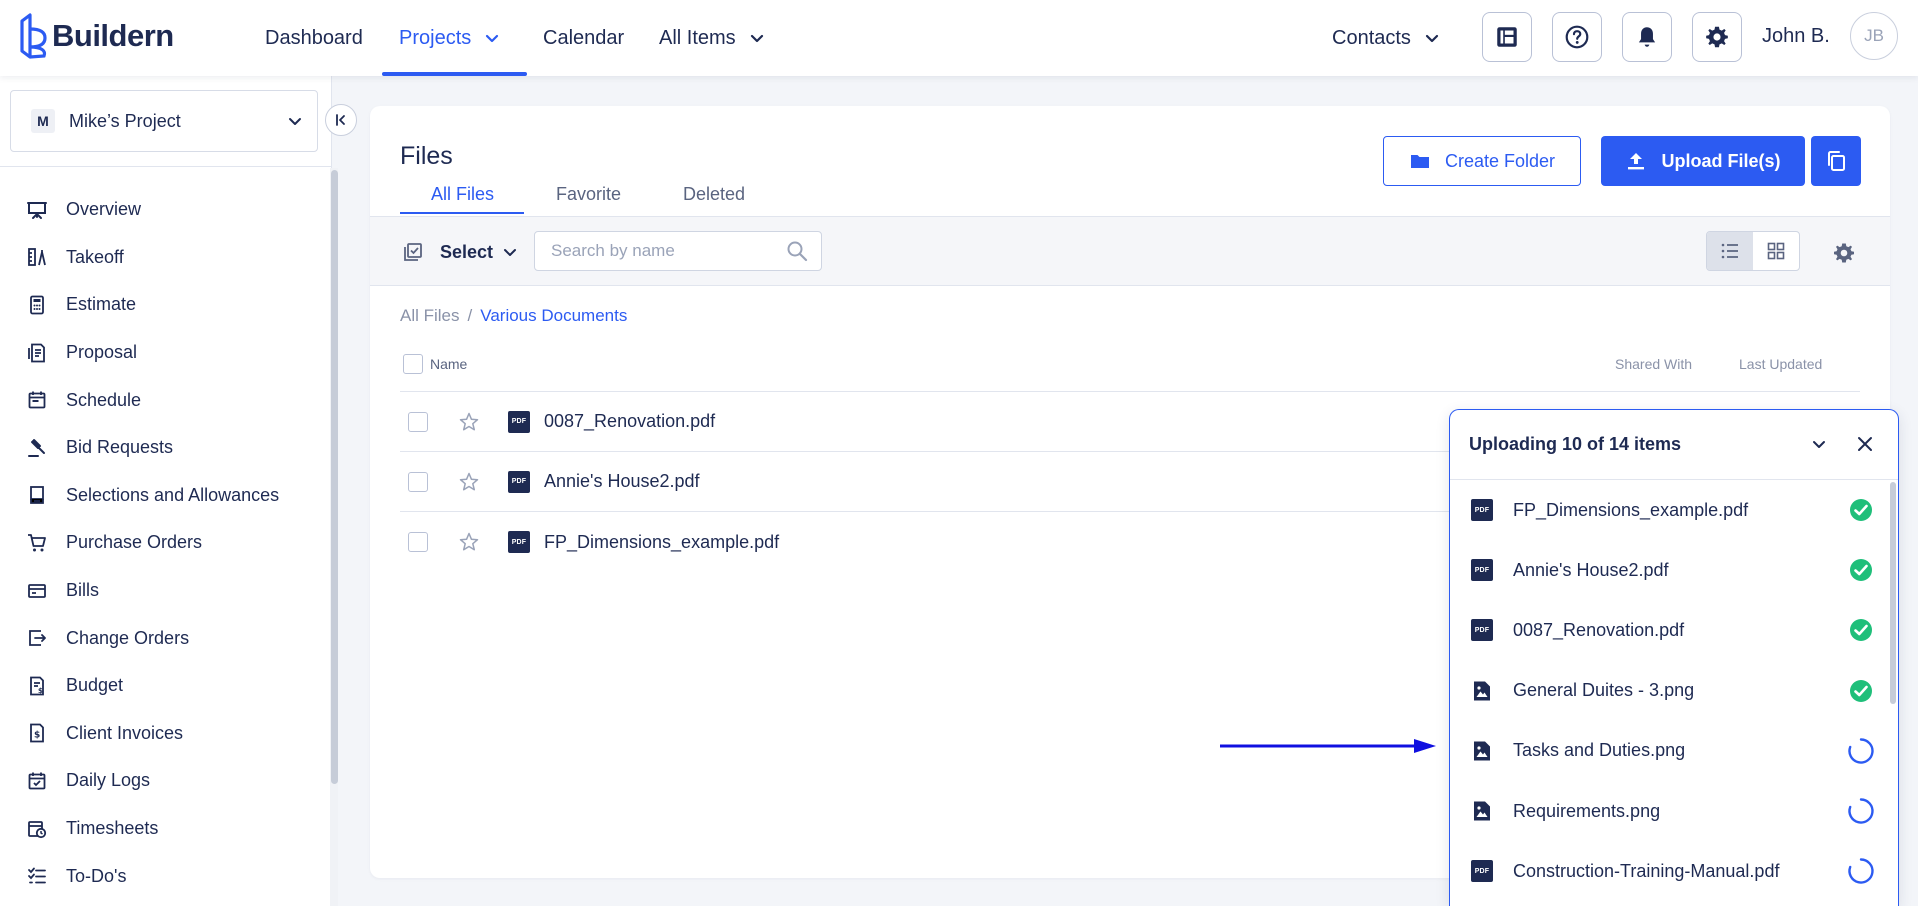  What do you see at coordinates (128, 637) in the screenshot?
I see `sidebar-item-label: Change Orders` at bounding box center [128, 637].